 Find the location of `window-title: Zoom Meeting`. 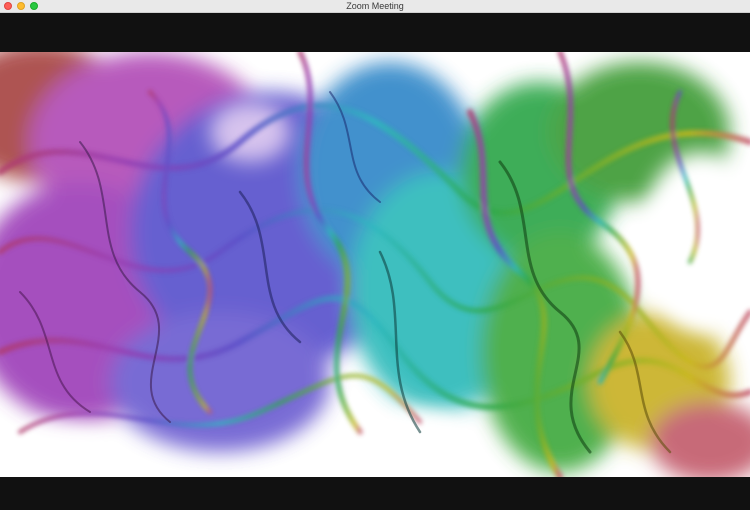

window-title: Zoom Meeting is located at coordinates (375, 6).